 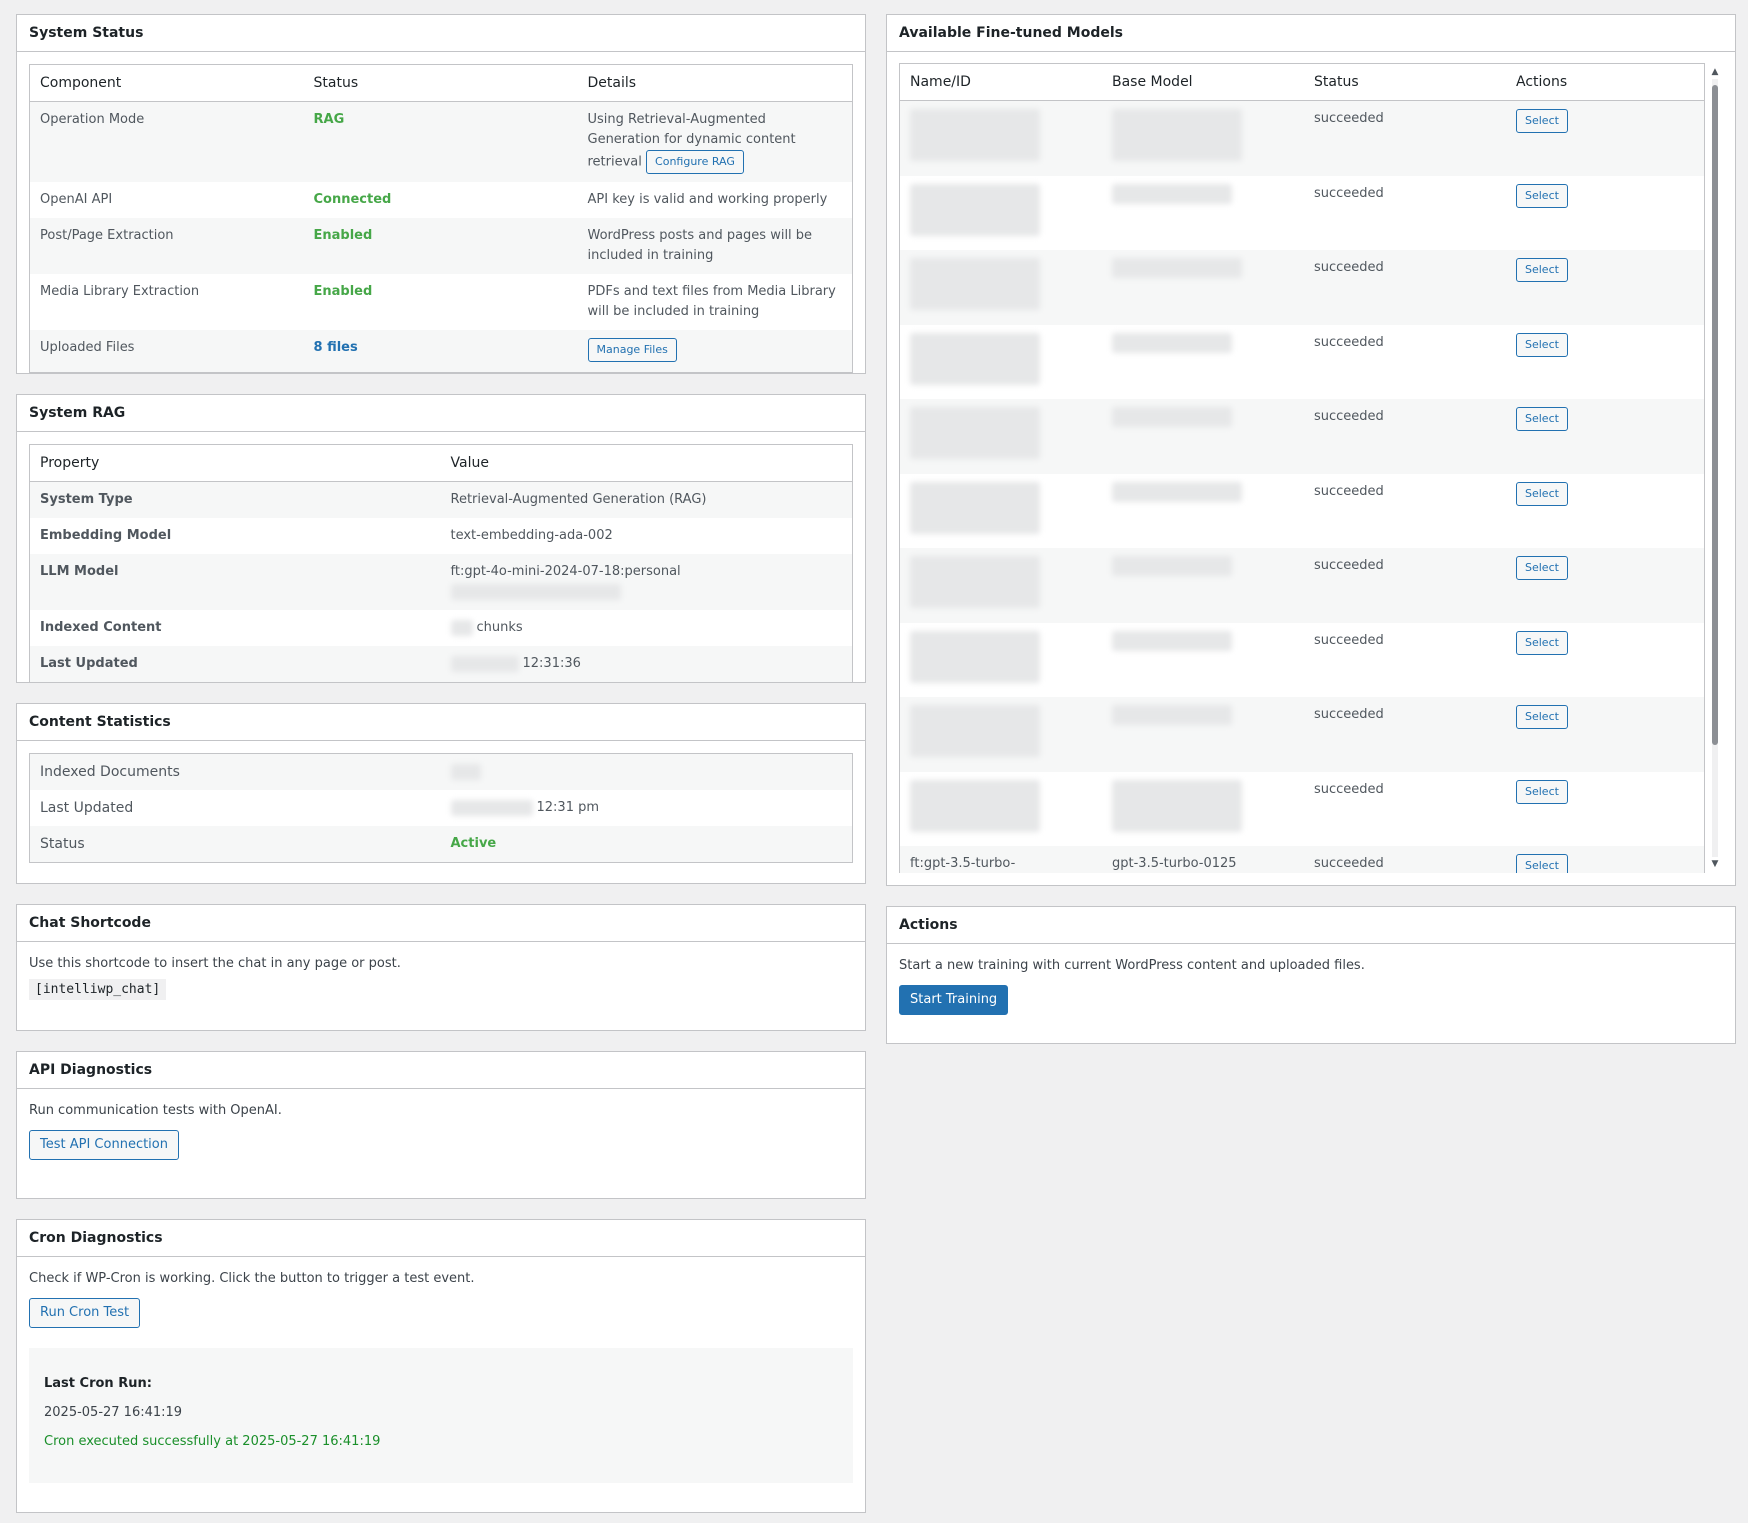 What do you see at coordinates (568, 807) in the screenshot?
I see `stat-value: 12:31 pm` at bounding box center [568, 807].